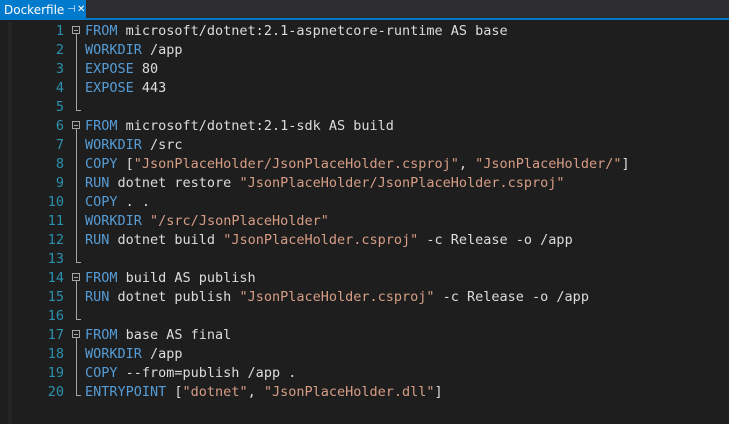 The width and height of the screenshot is (729, 424). Describe the element at coordinates (548, 164) in the screenshot. I see `string-token: "JsonPlaceHolder/"` at that location.